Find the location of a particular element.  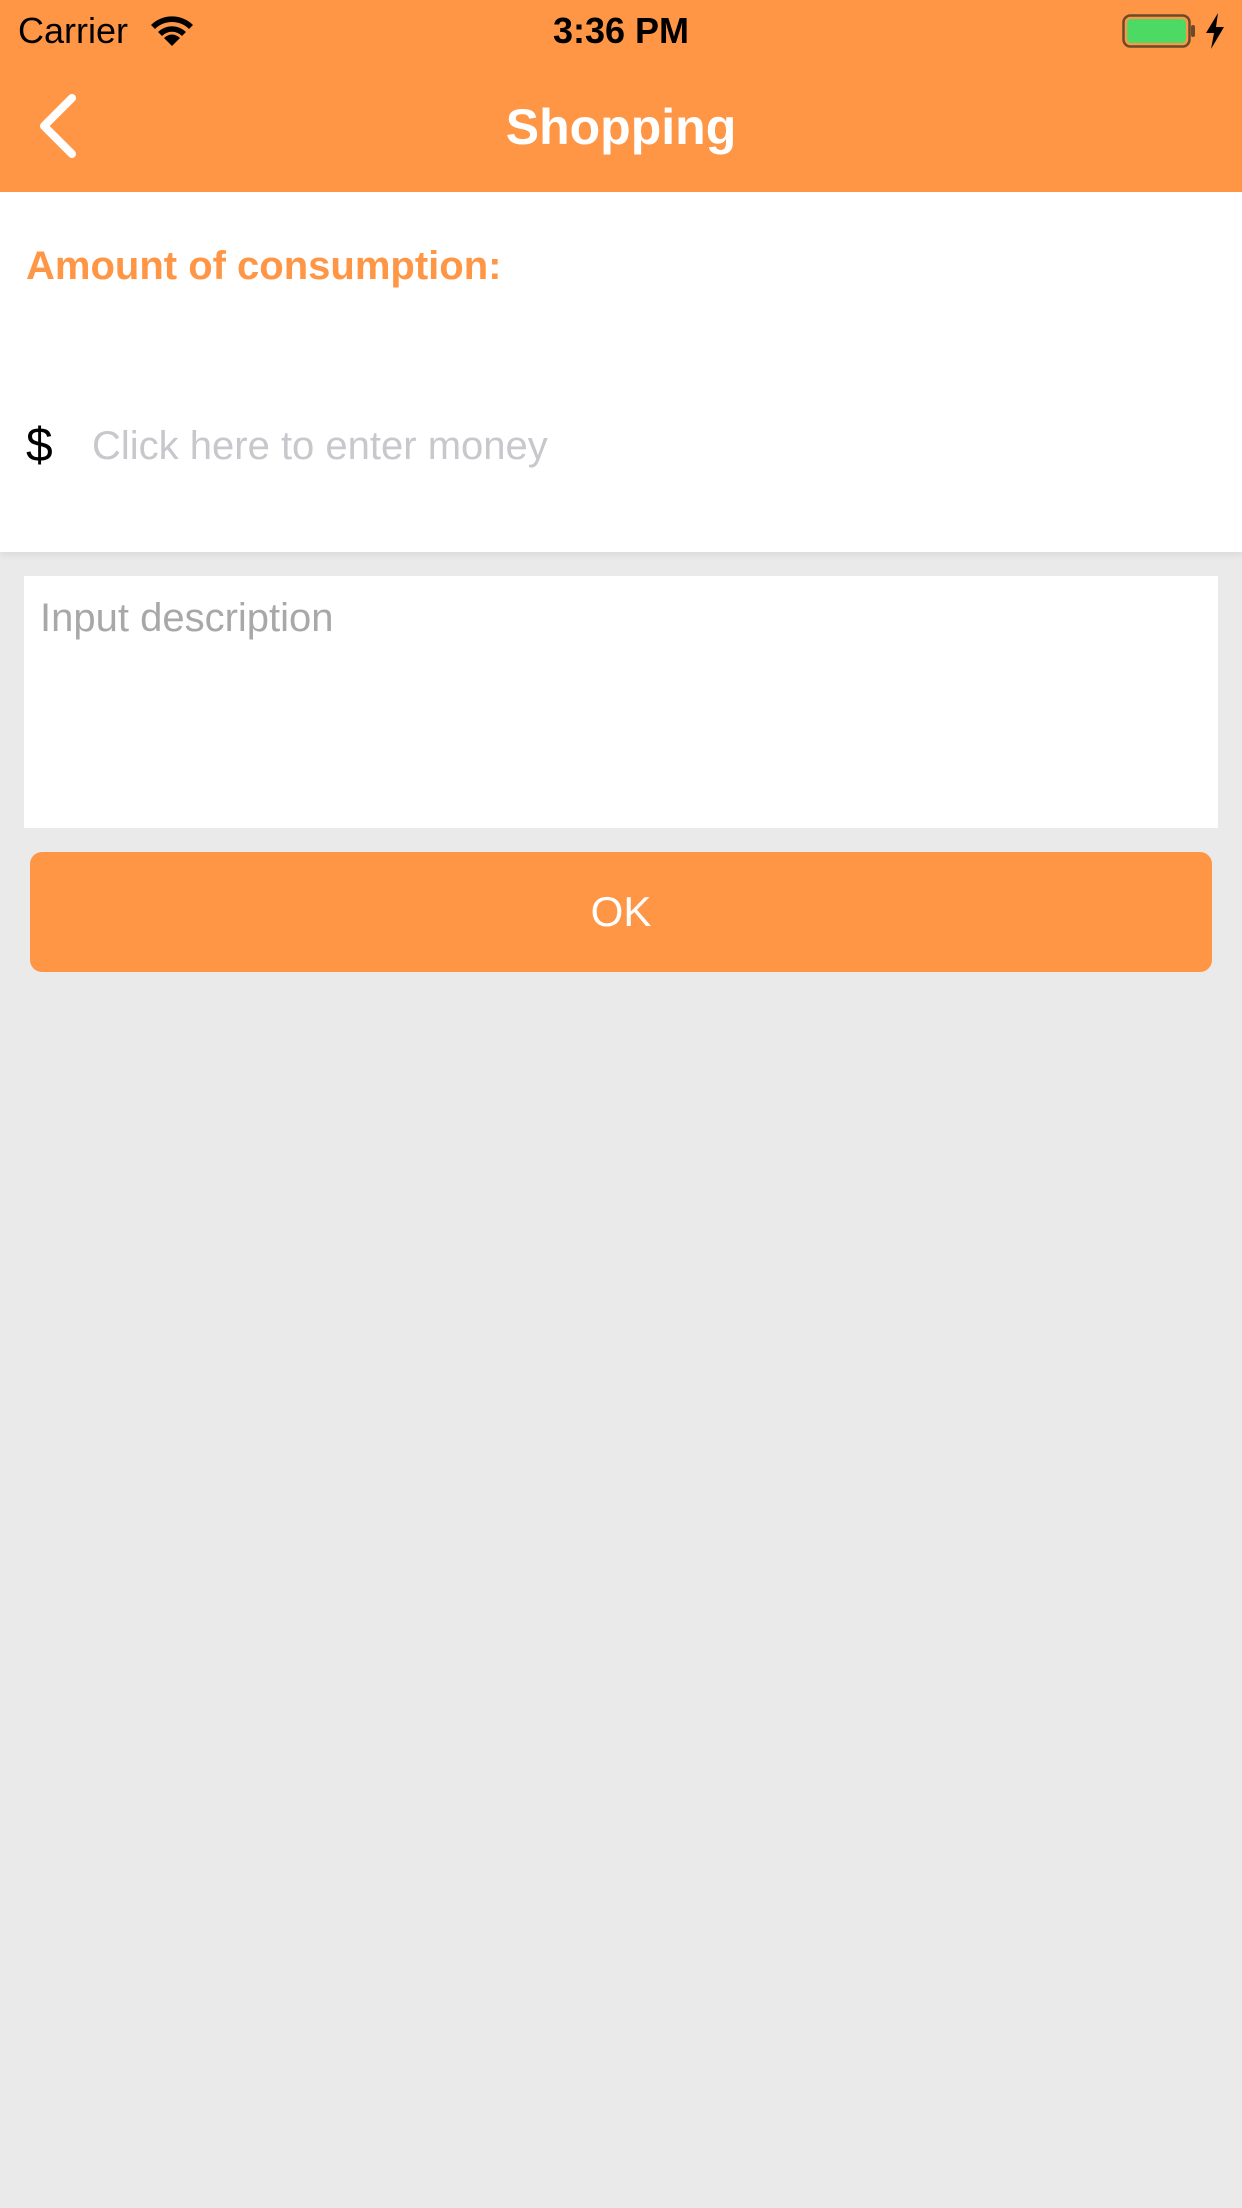

amount-label: Amount of consumption: is located at coordinates (264, 266).